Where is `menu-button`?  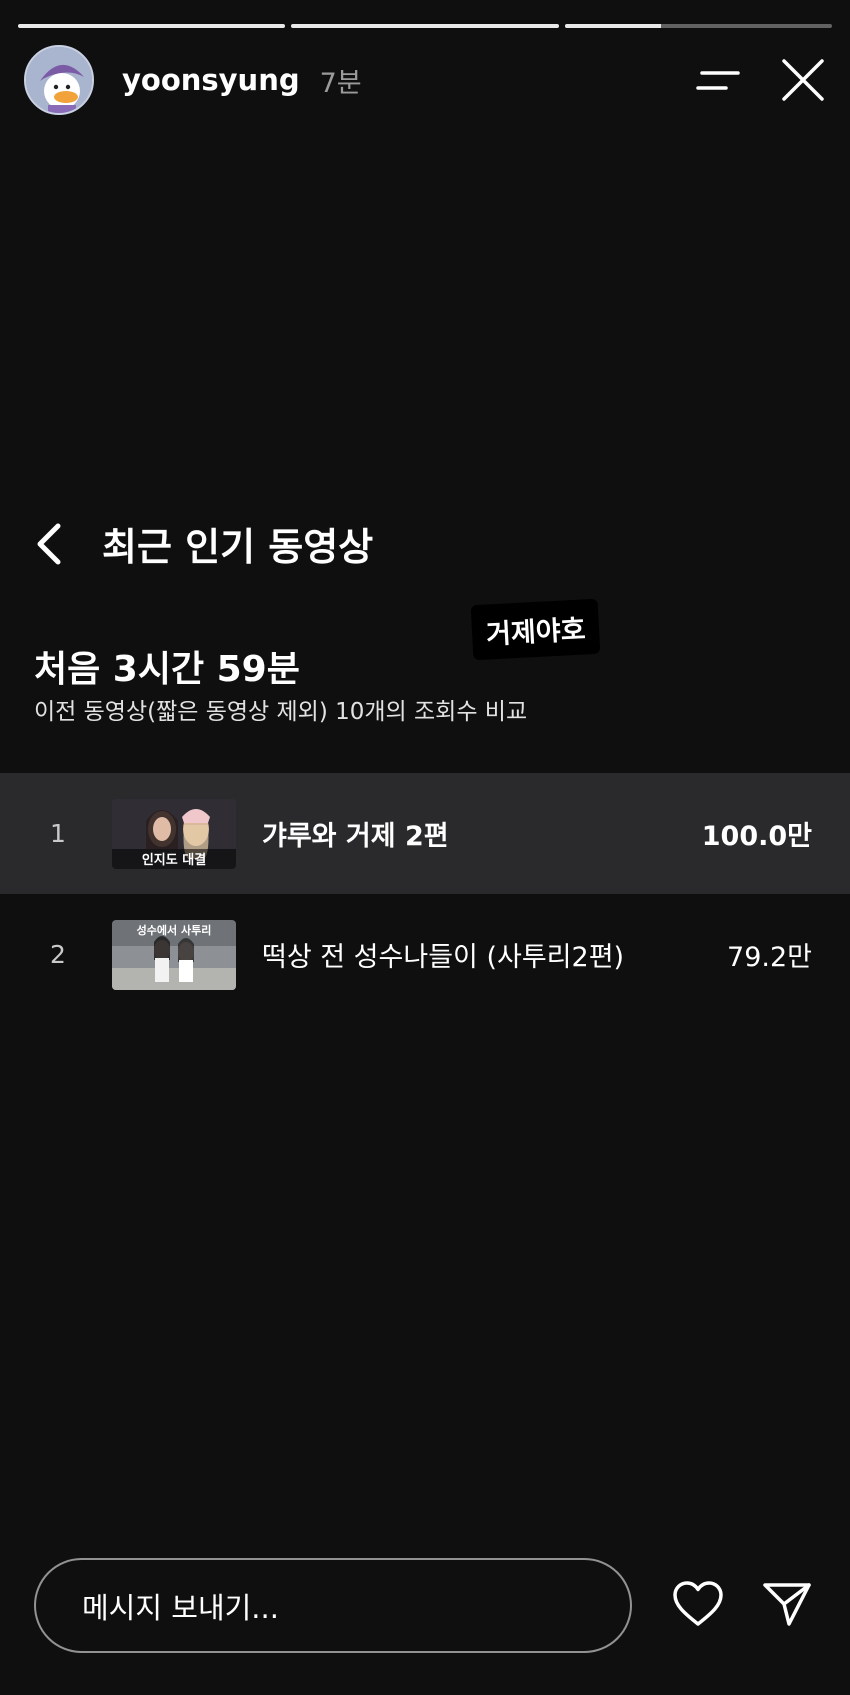
menu-button is located at coordinates (718, 80).